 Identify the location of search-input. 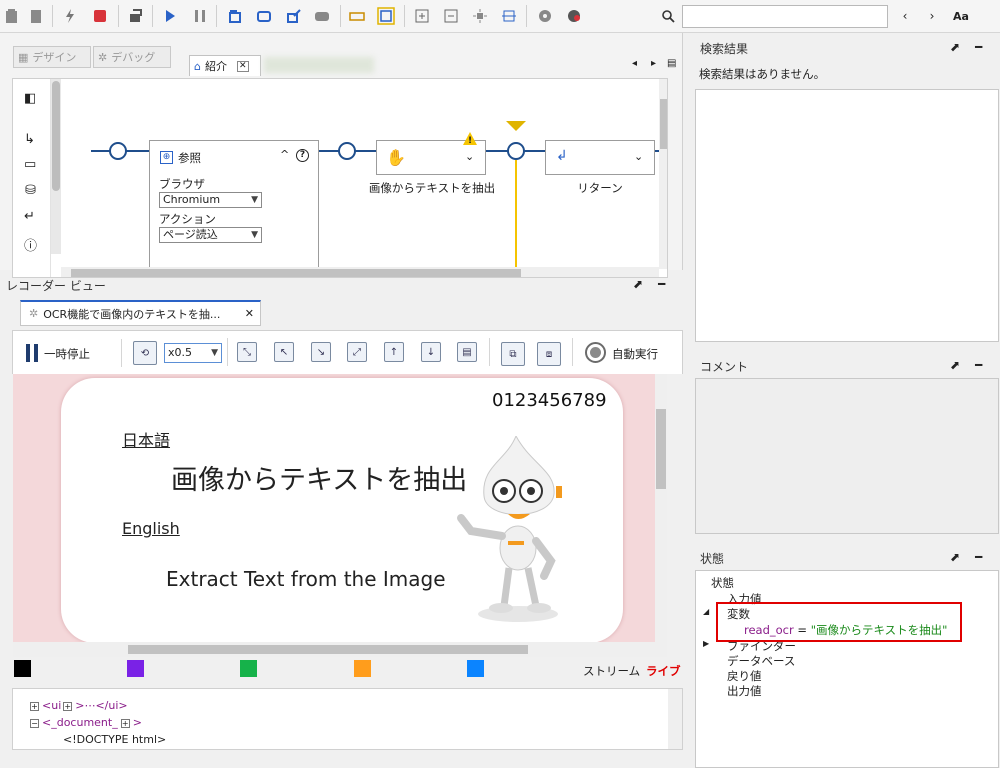
(785, 16).